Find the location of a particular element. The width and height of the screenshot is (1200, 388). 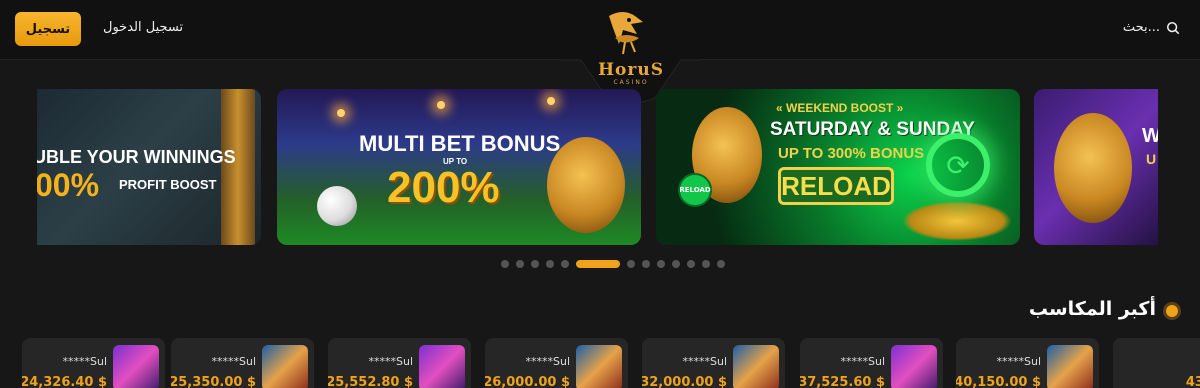

winner-card: *****43,375.0 is located at coordinates (1156, 363).